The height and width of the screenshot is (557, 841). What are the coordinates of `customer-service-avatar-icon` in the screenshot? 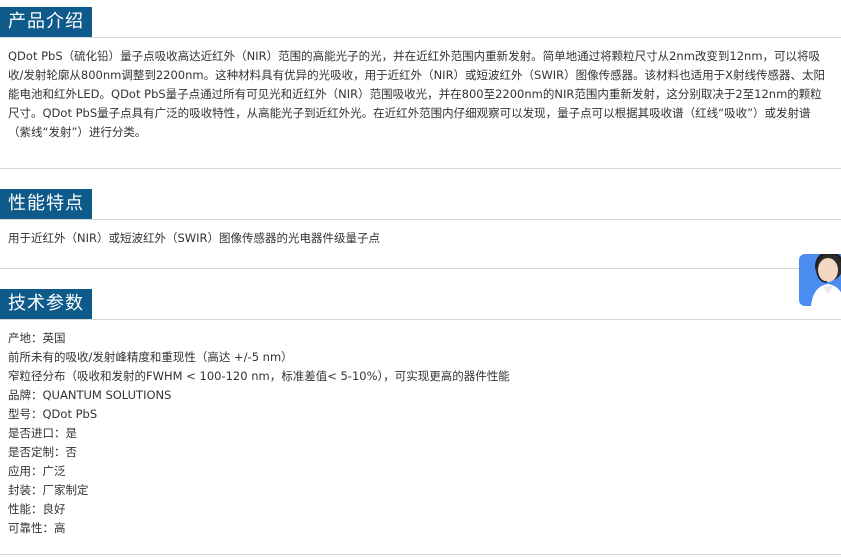 It's located at (826, 280).